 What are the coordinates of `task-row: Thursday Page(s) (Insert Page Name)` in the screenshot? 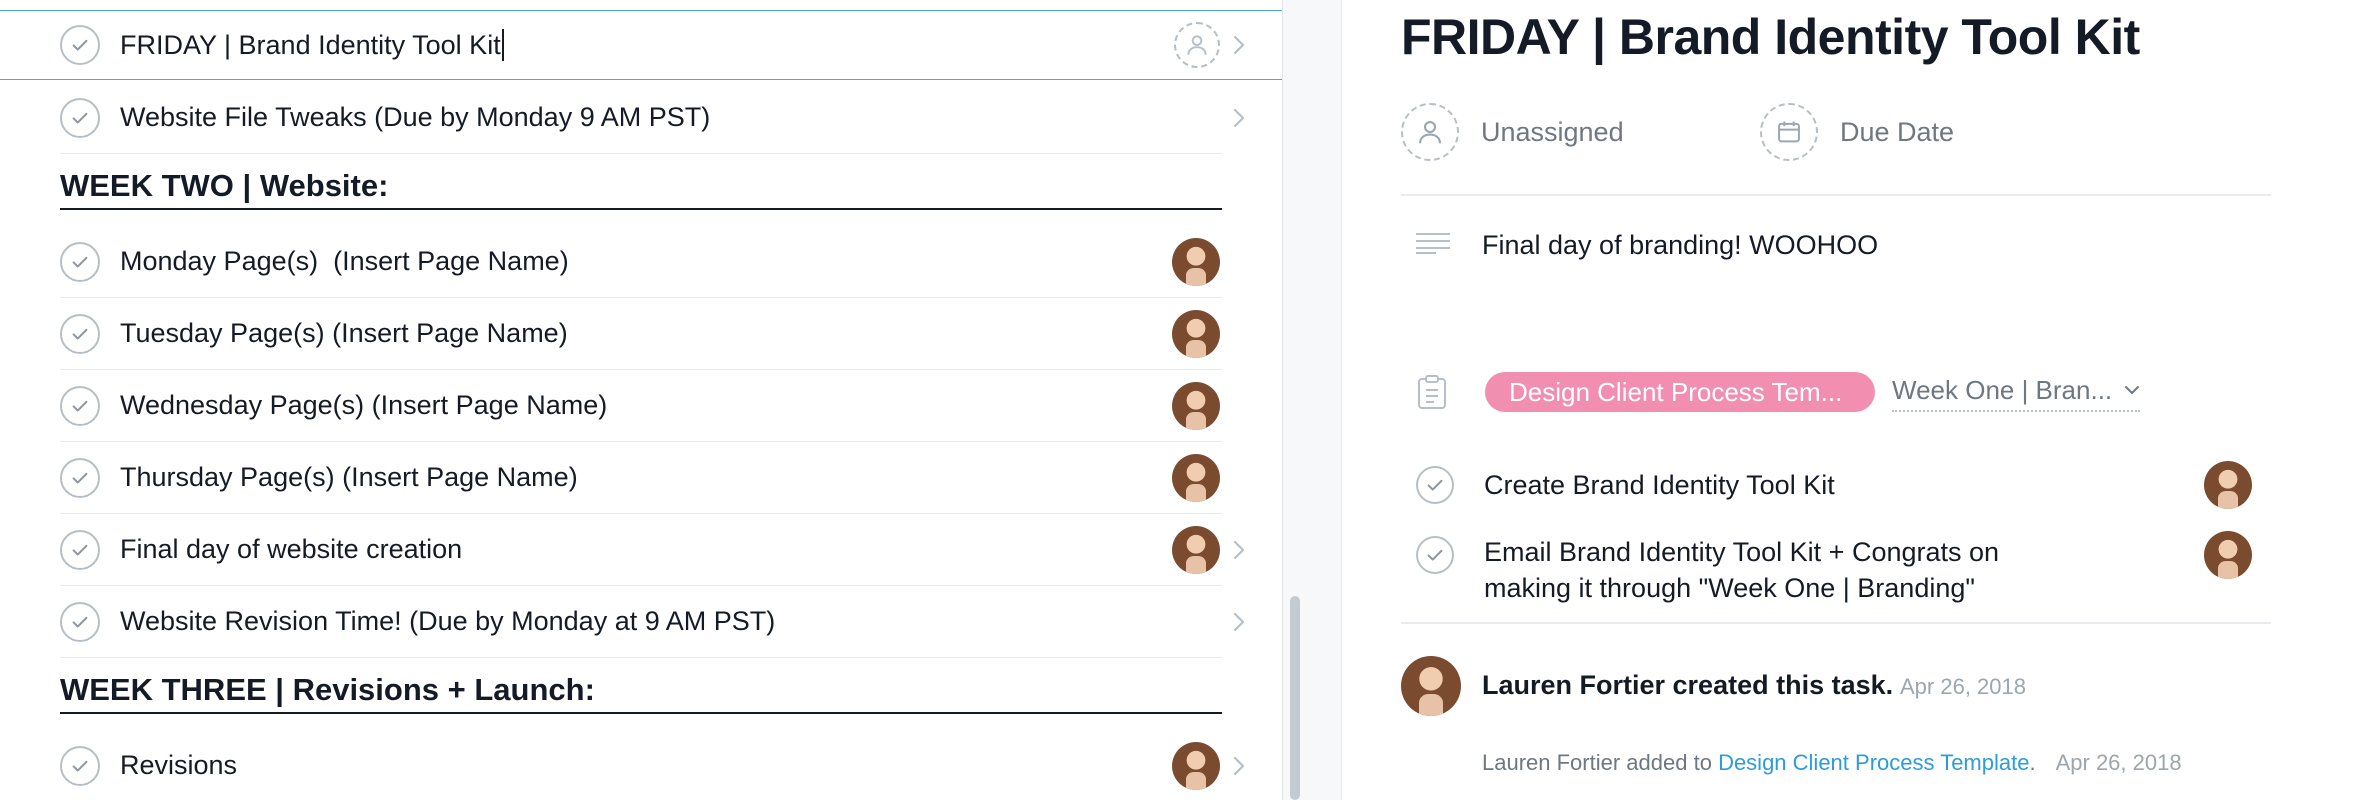 It's located at (641, 478).